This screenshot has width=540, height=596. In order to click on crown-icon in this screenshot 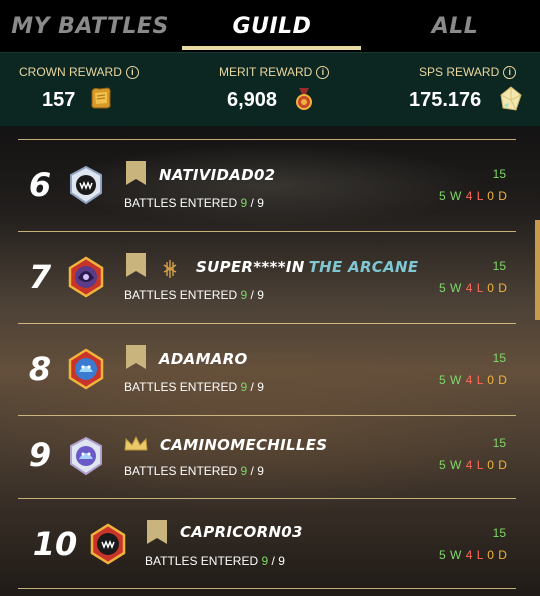, I will do `click(136, 443)`.